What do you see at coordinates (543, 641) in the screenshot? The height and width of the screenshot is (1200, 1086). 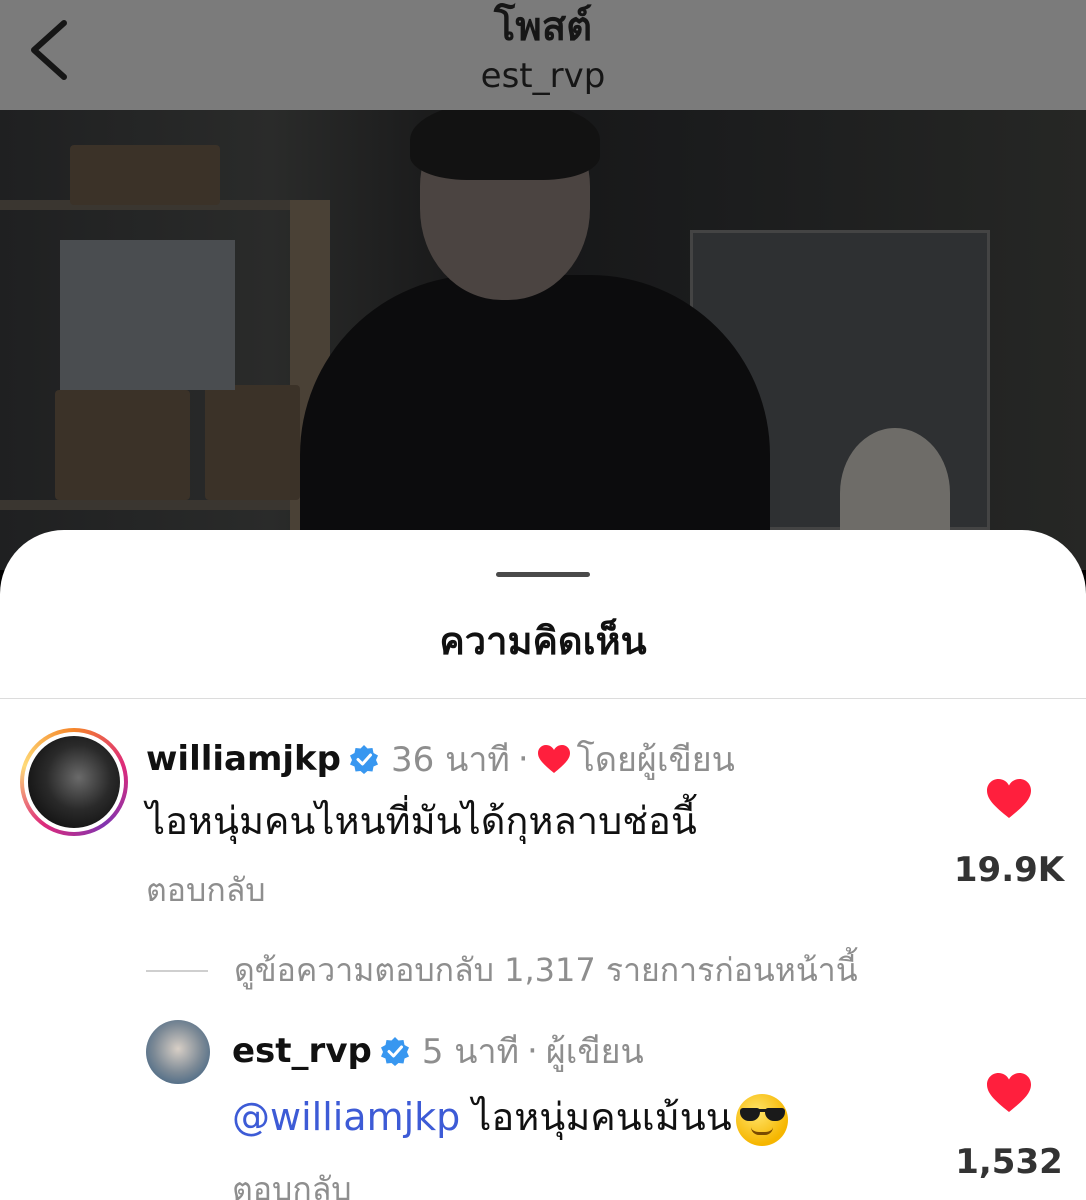 I see `comments-title: ความคิดเห็น` at bounding box center [543, 641].